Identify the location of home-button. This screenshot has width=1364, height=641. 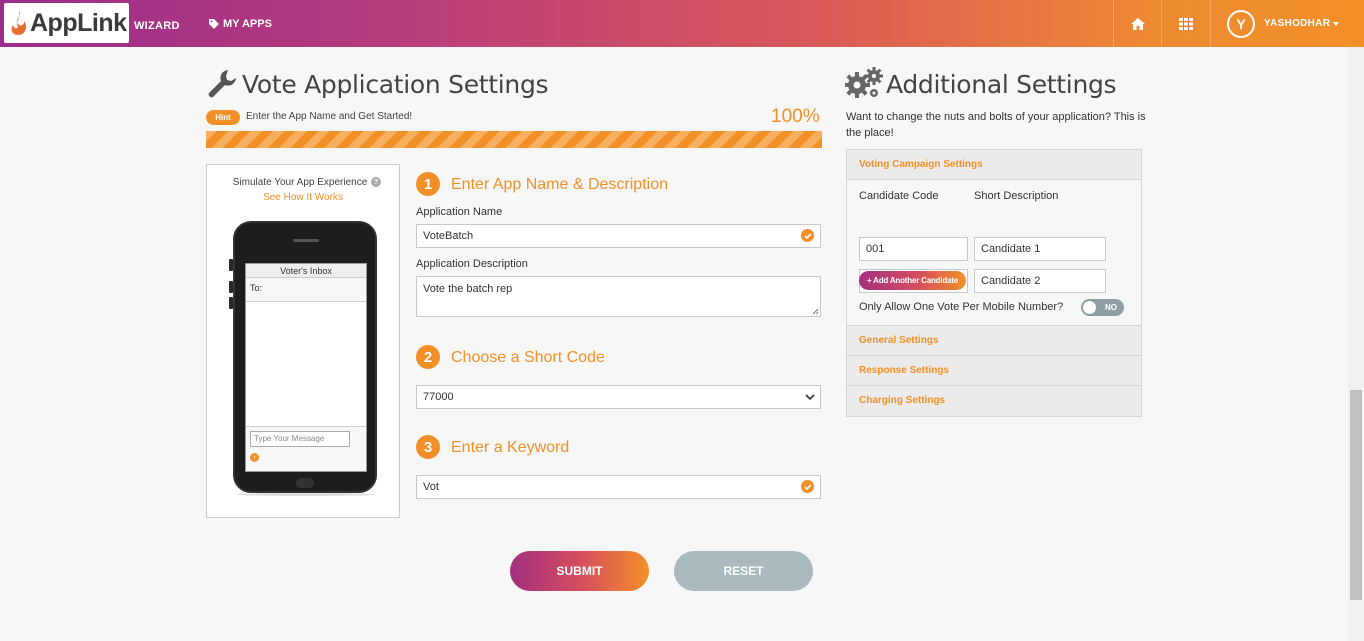
(1137, 23).